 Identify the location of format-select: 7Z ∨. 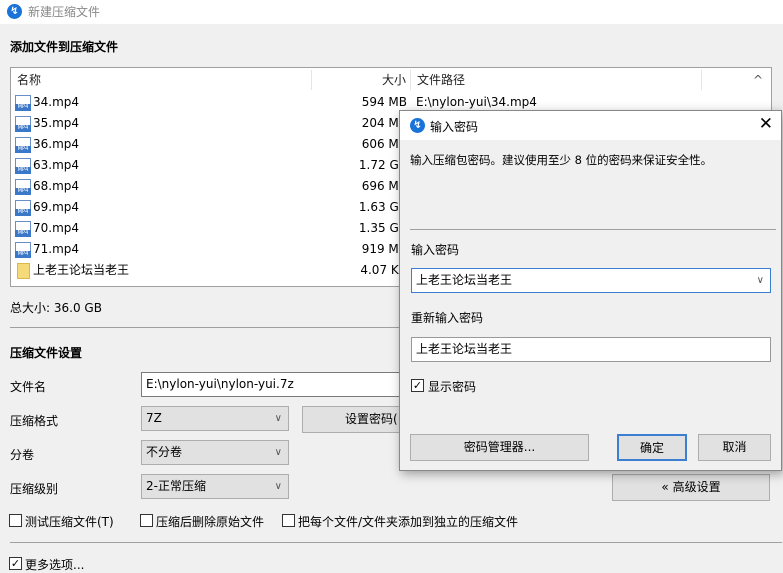
(215, 418).